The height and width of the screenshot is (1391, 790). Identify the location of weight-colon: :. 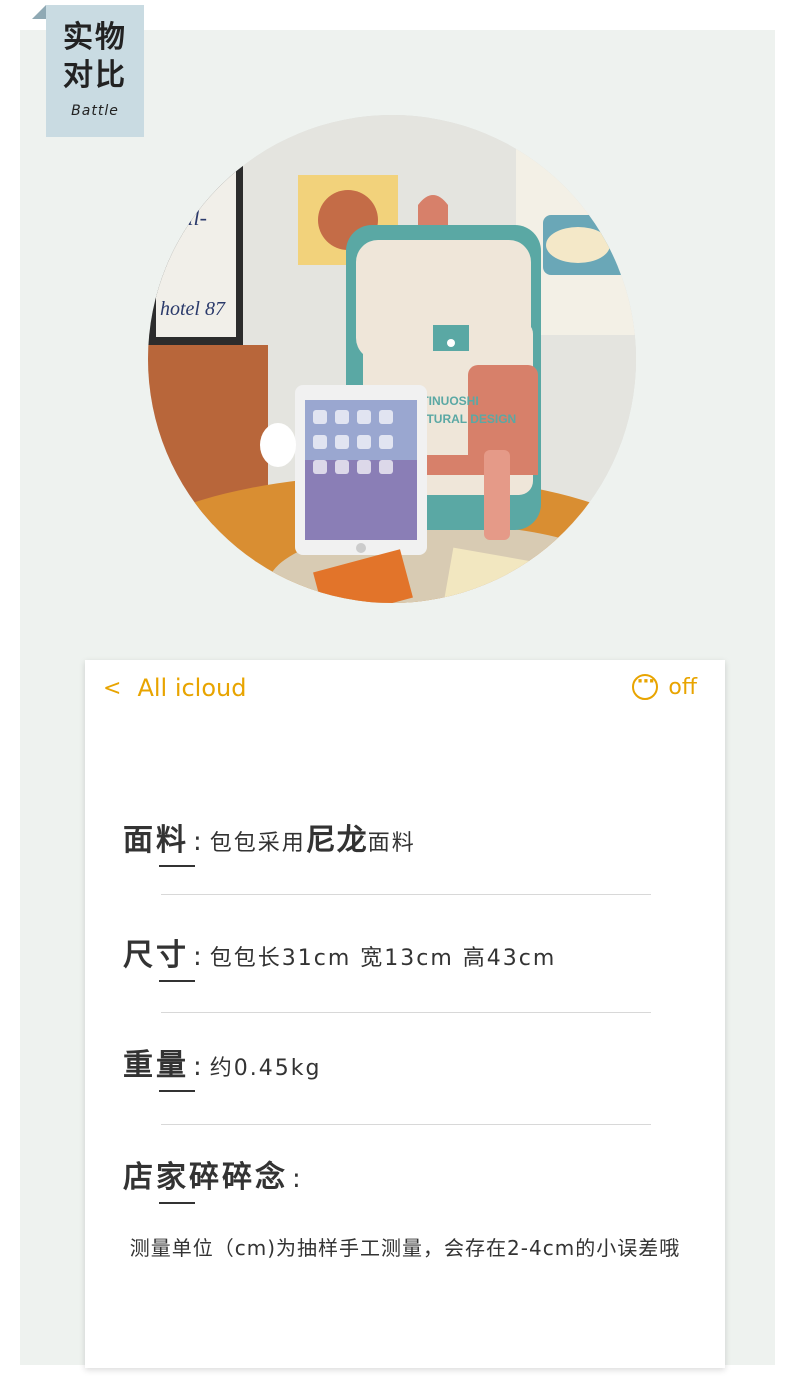
(197, 1067).